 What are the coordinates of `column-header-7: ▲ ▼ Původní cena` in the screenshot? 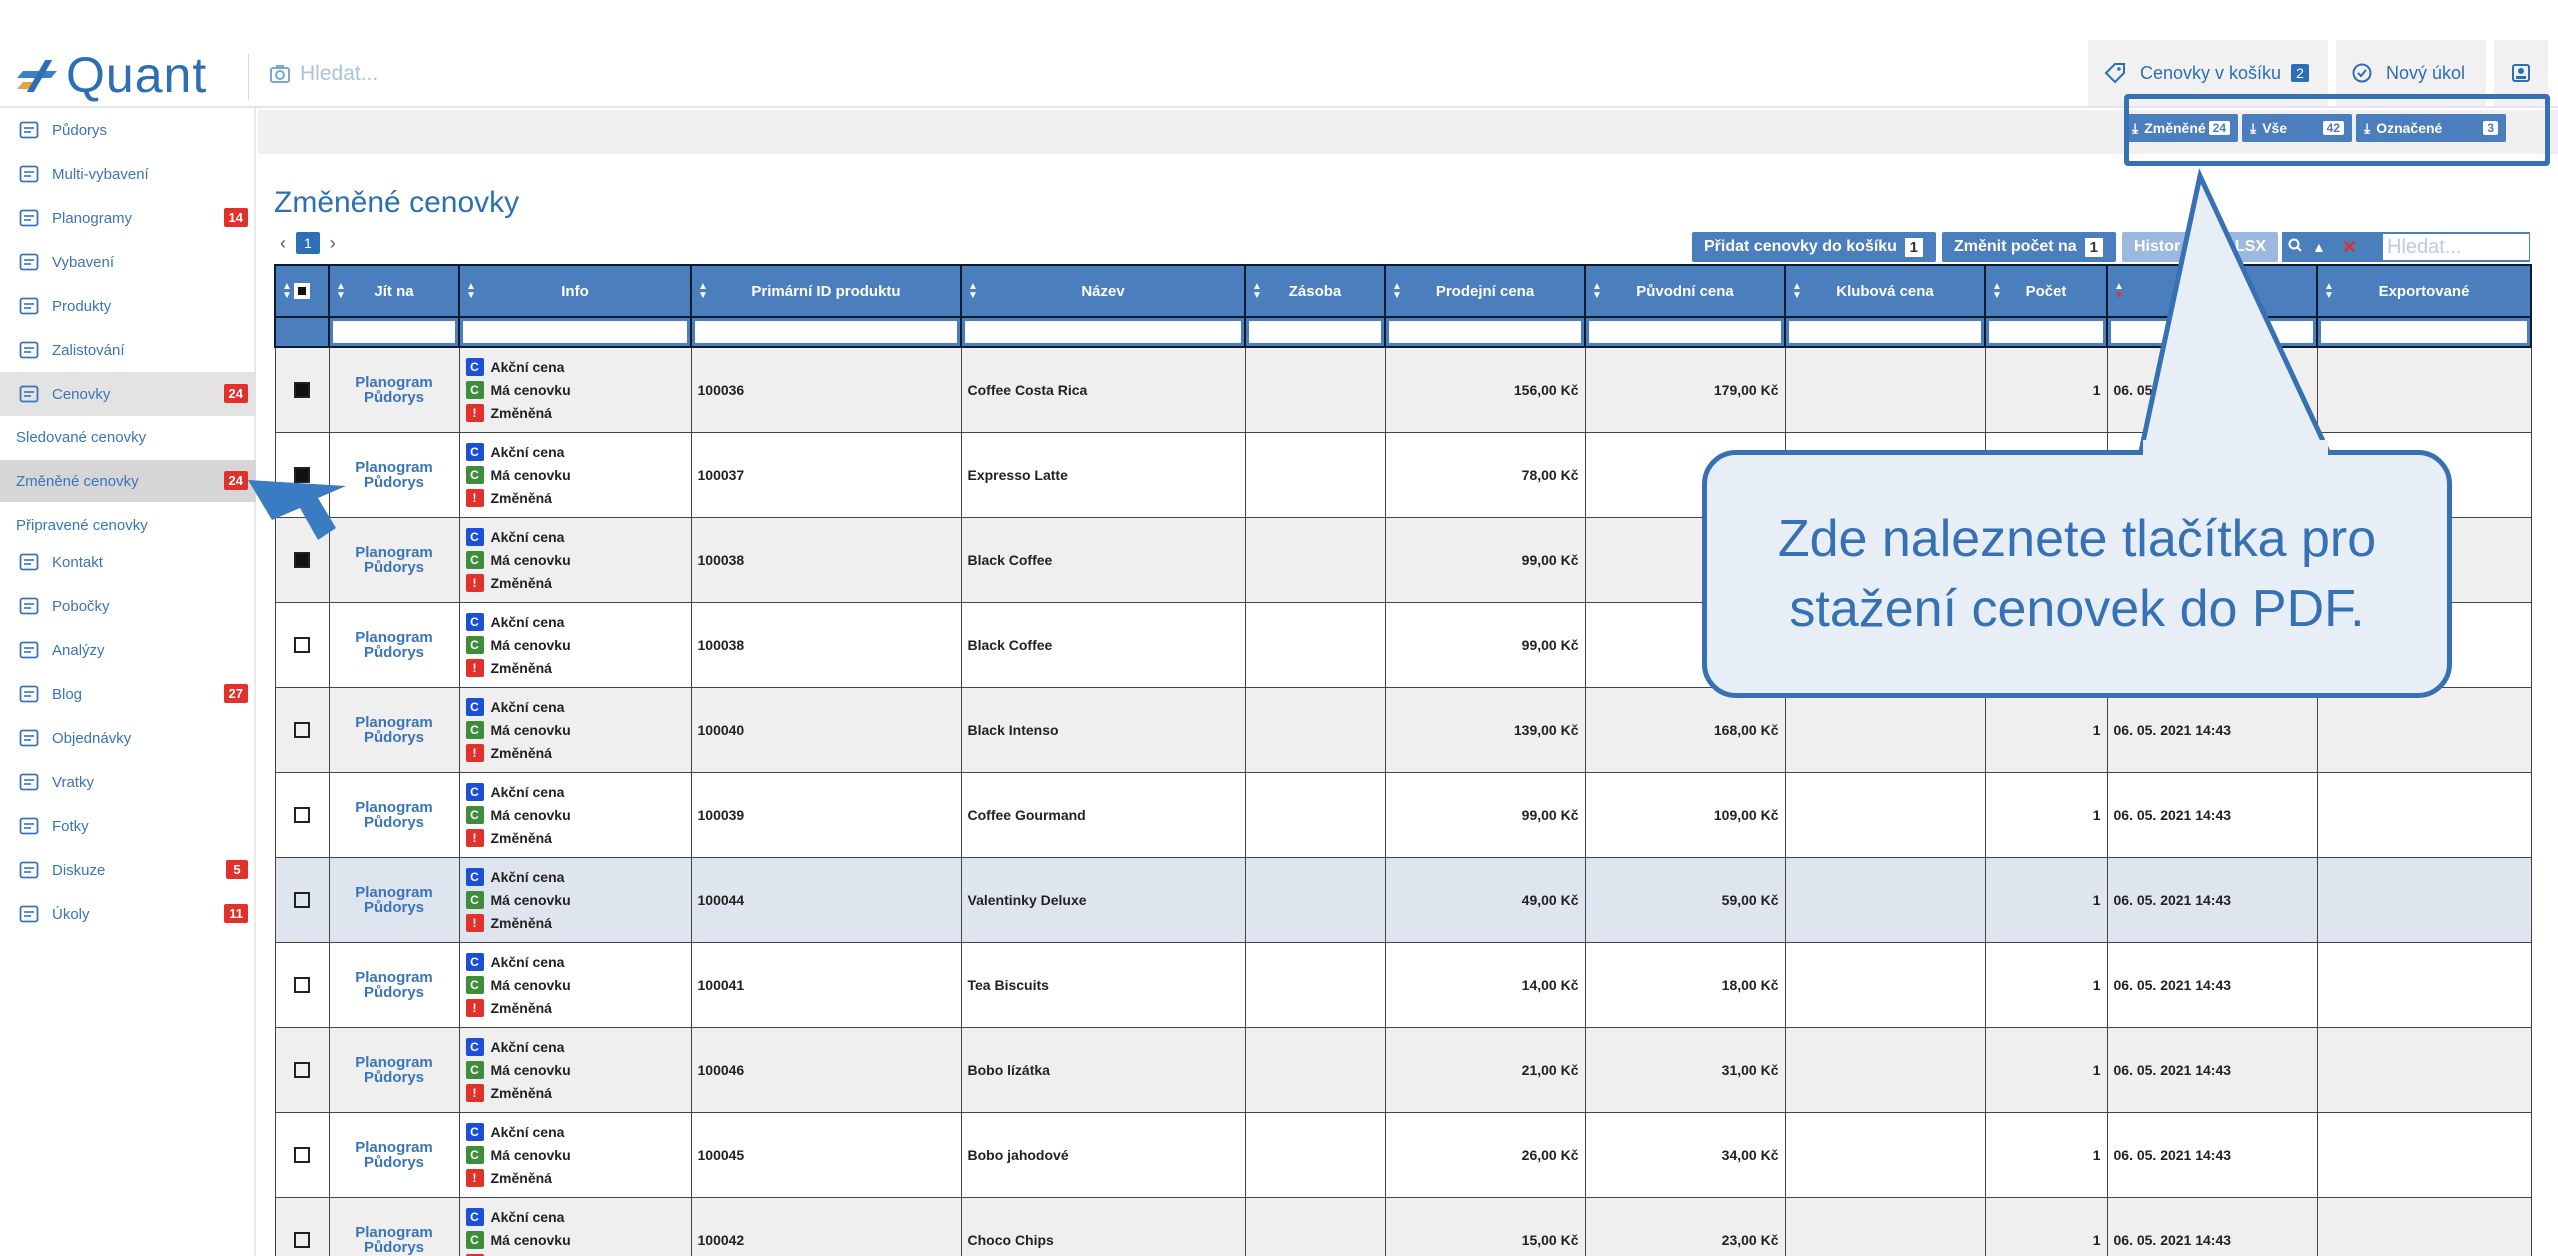 It's located at (1685, 291).